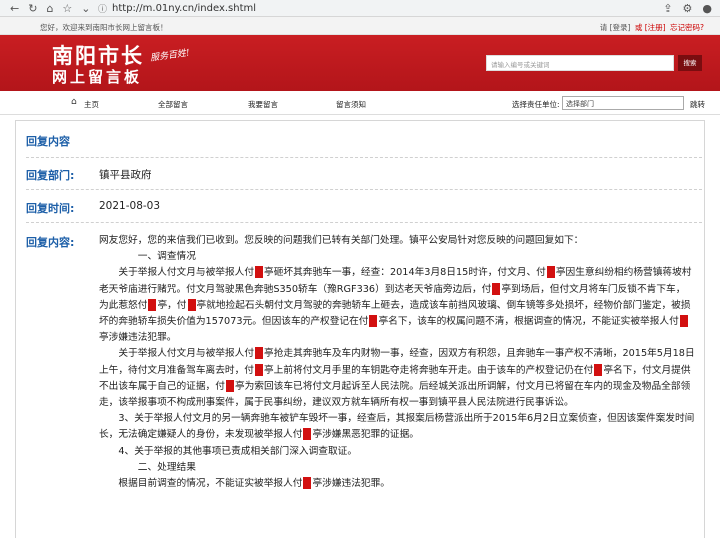 The width and height of the screenshot is (720, 538). What do you see at coordinates (687, 27) in the screenshot?
I see `forgot-password-link: 忘记密码?` at bounding box center [687, 27].